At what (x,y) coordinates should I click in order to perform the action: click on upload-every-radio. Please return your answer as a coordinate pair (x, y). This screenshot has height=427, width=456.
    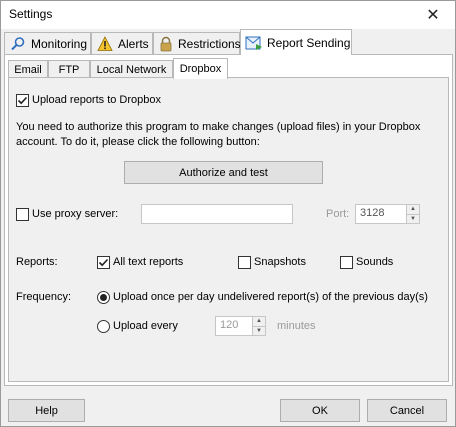
    Looking at the image, I should click on (103, 326).